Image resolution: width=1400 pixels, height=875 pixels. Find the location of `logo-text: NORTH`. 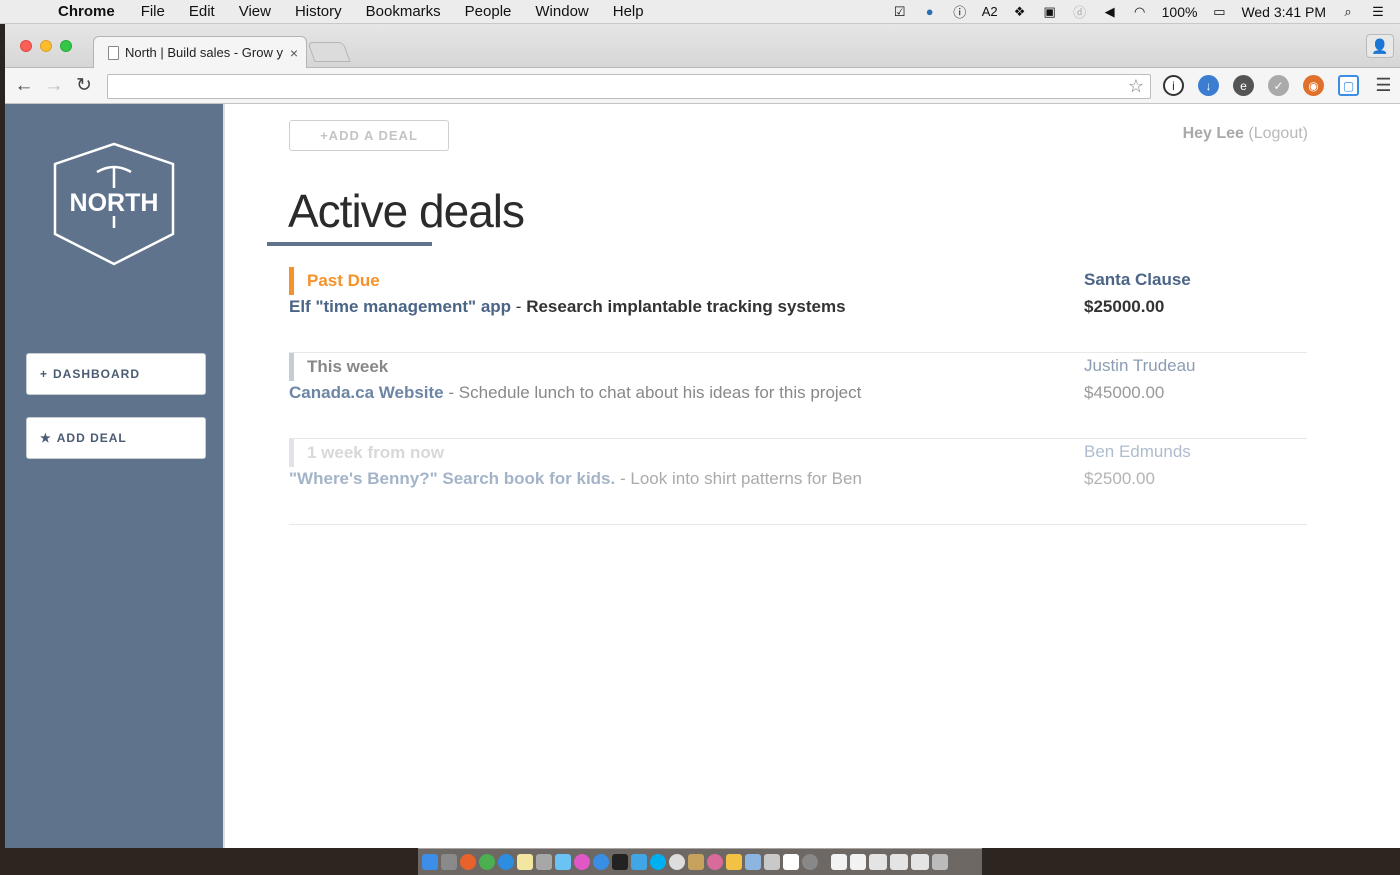

logo-text: NORTH is located at coordinates (114, 203).